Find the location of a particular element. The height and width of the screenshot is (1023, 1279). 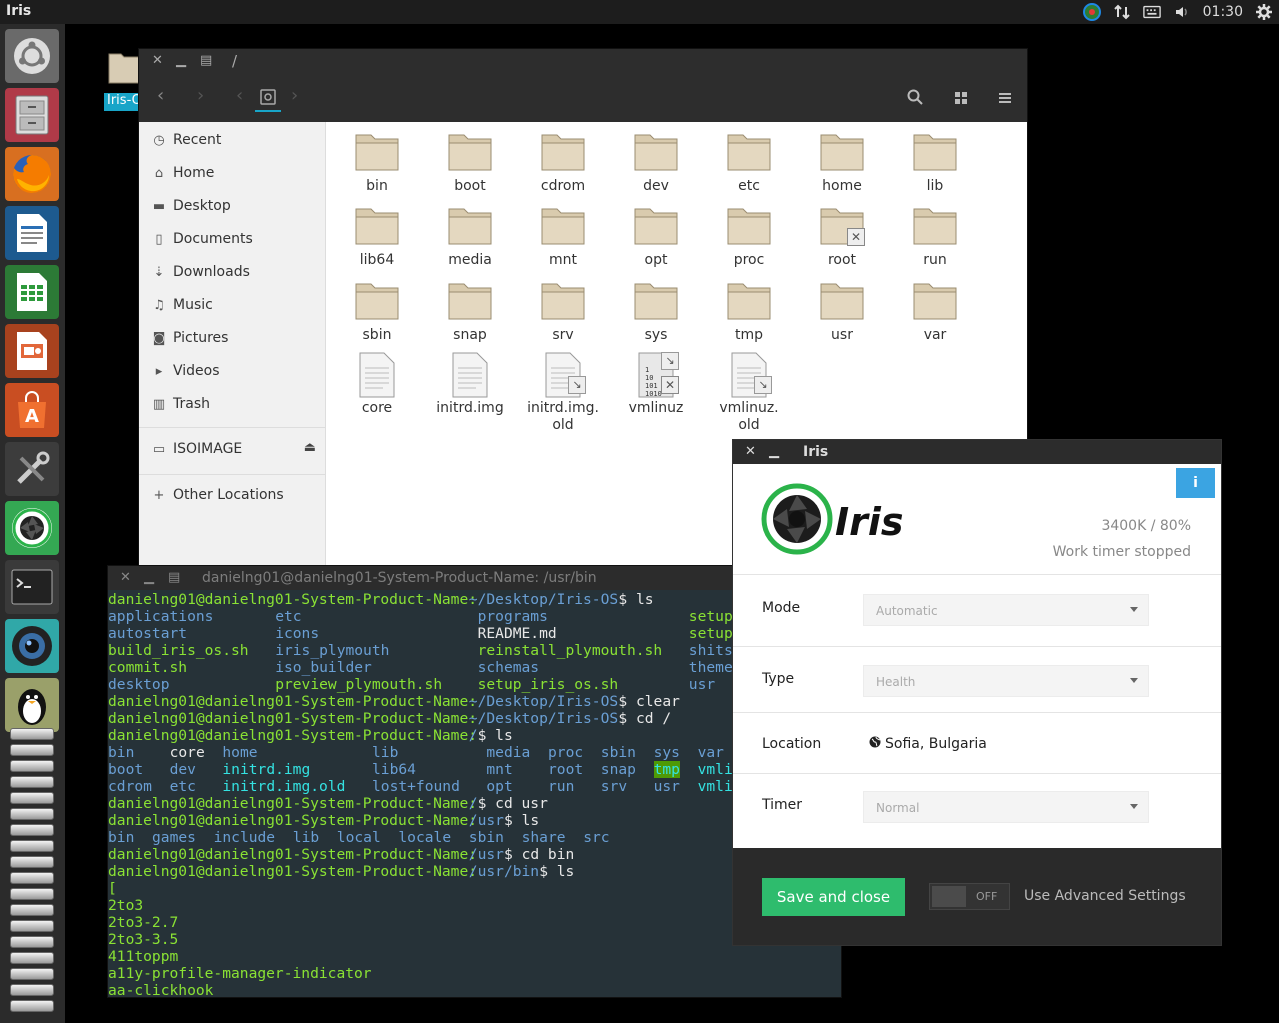

terminal-icon is located at coordinates (32, 587).